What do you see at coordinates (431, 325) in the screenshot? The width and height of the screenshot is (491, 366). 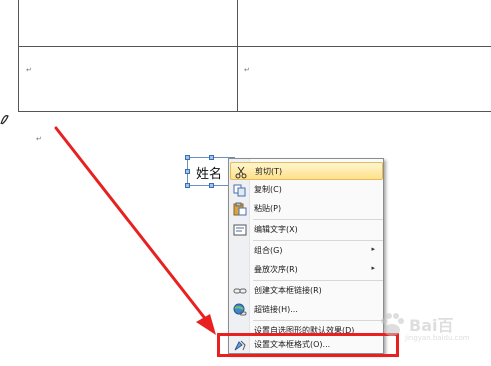 I see `watermark-text: Bai百` at bounding box center [431, 325].